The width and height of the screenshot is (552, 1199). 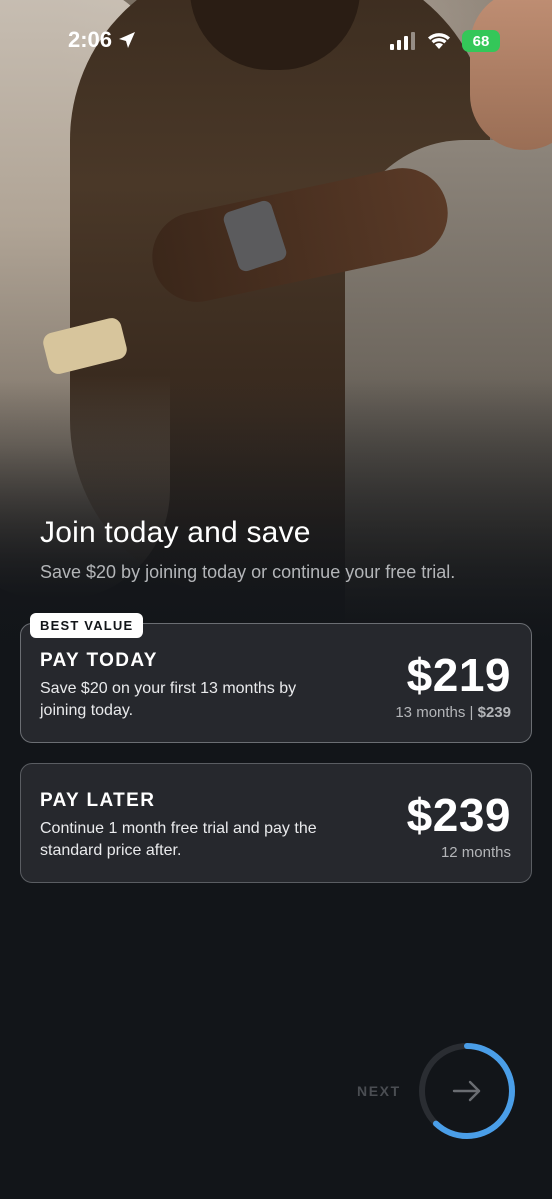 I want to click on original-price: $239, so click(x=494, y=712).